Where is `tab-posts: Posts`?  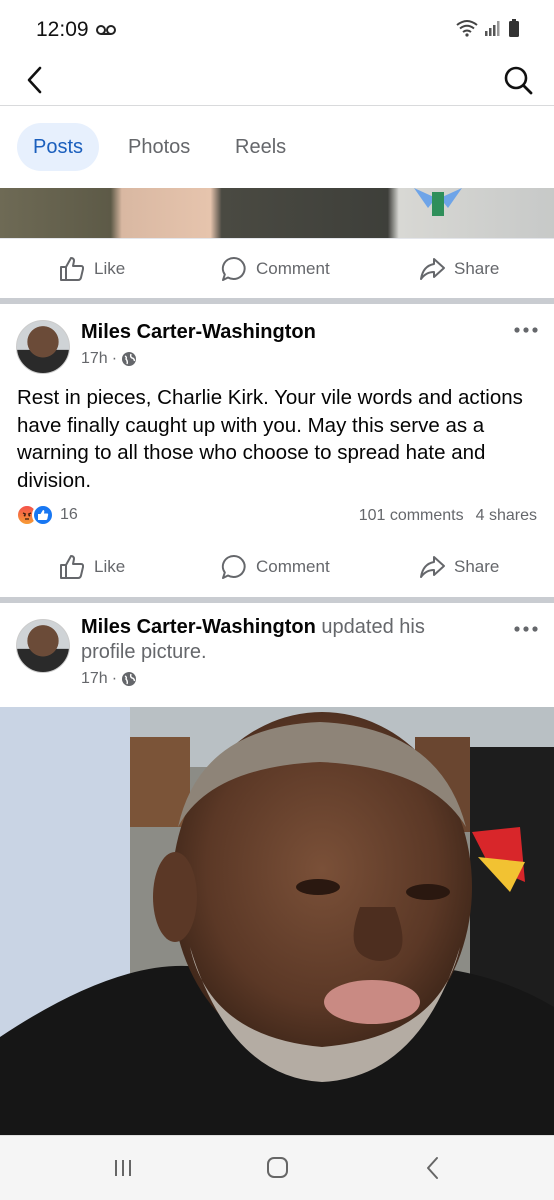
tab-posts: Posts is located at coordinates (58, 147).